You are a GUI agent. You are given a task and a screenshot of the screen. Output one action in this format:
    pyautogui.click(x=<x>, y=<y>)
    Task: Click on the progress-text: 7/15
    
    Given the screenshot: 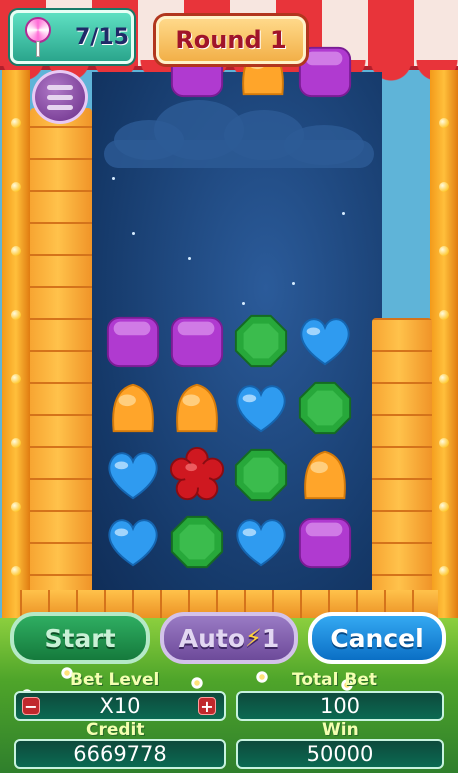 What is the action you would take?
    pyautogui.click(x=102, y=37)
    